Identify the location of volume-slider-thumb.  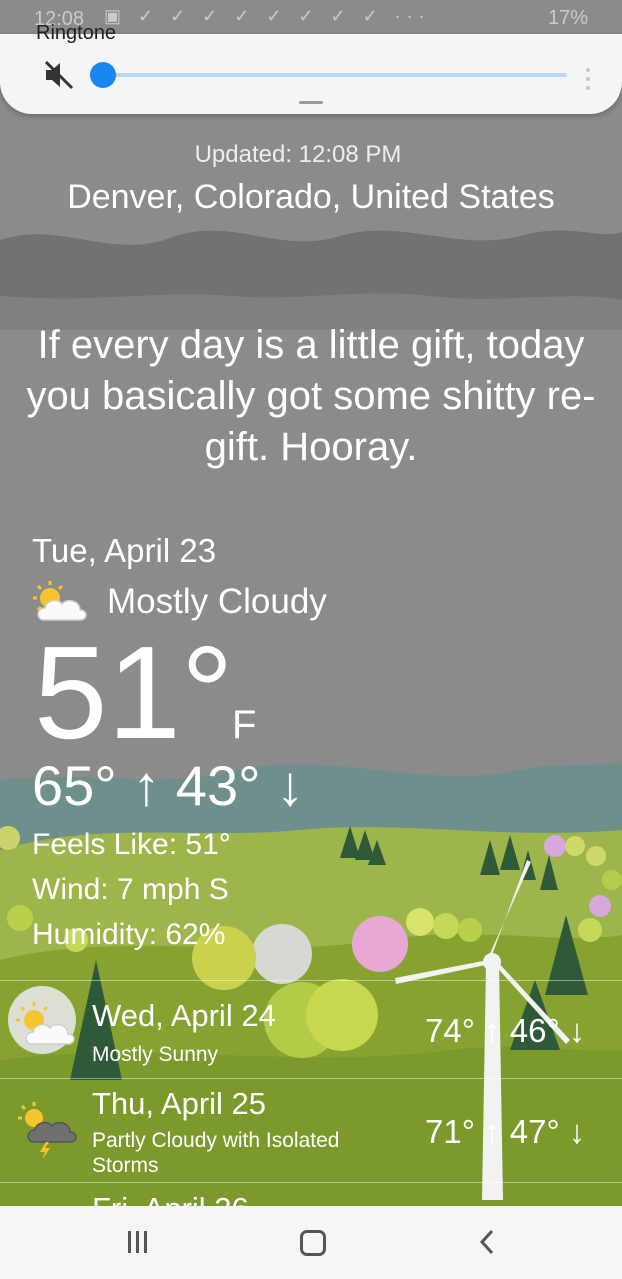
(103, 75).